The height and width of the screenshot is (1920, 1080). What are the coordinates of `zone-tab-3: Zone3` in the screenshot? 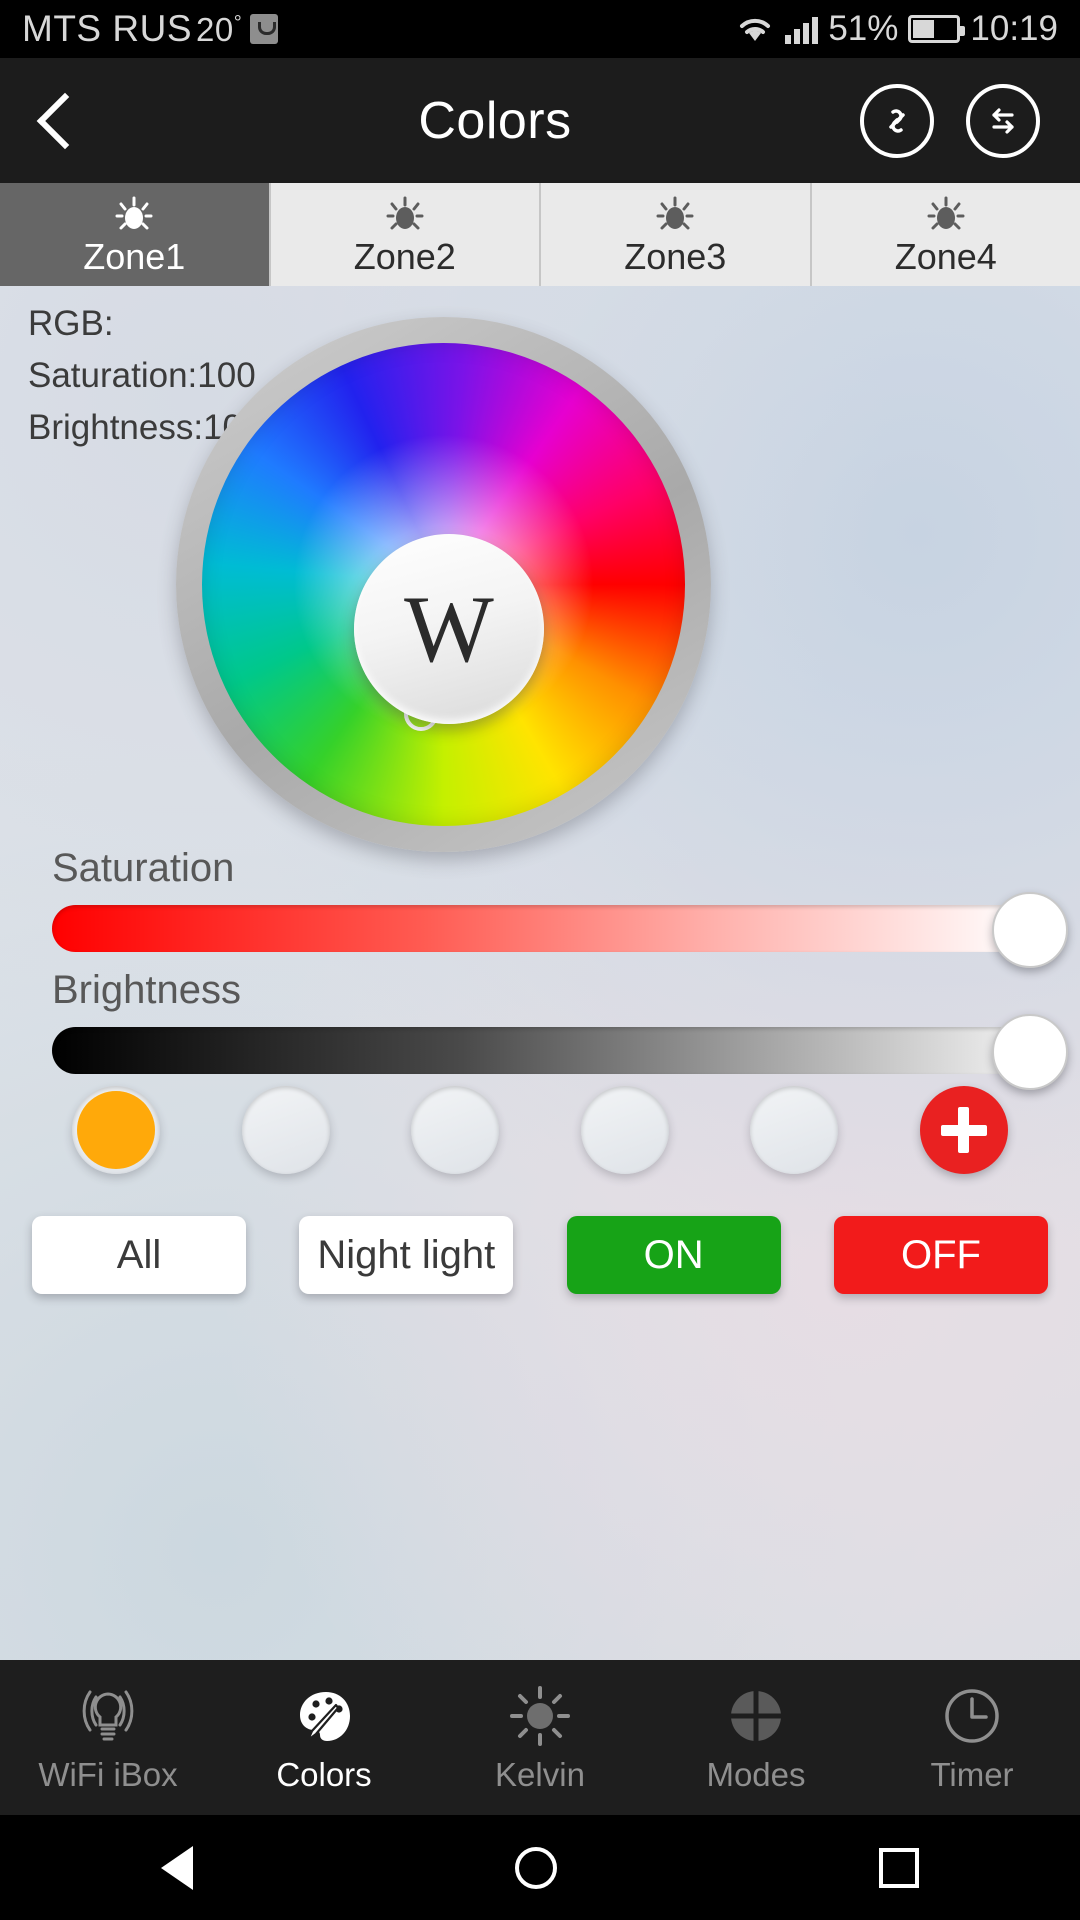 It's located at (676, 234).